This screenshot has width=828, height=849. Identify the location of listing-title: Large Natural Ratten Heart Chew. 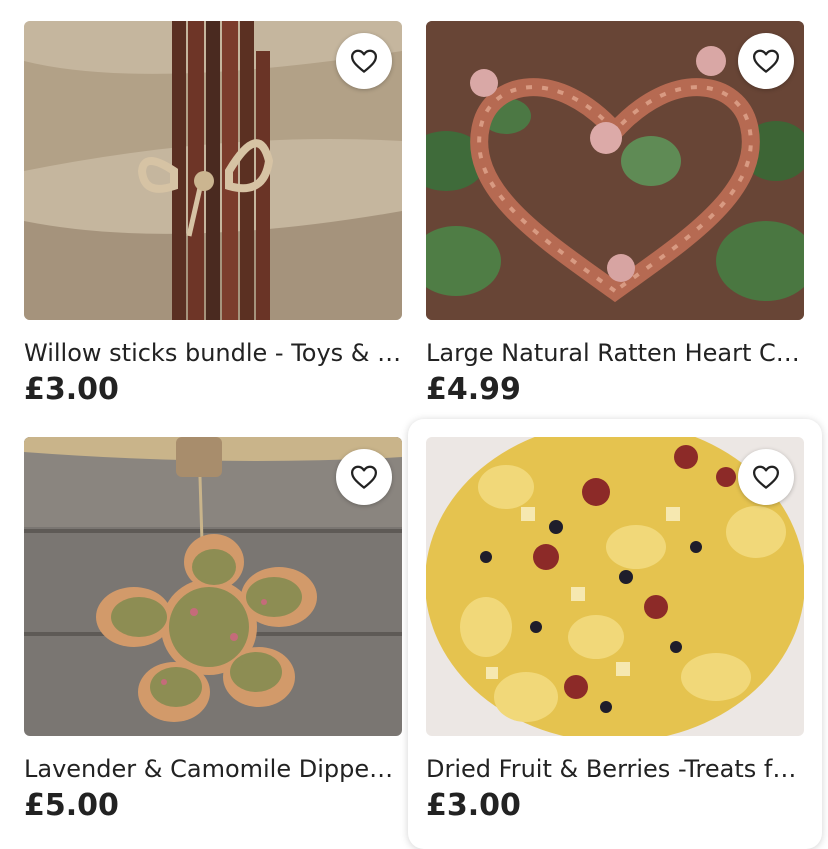
(615, 353).